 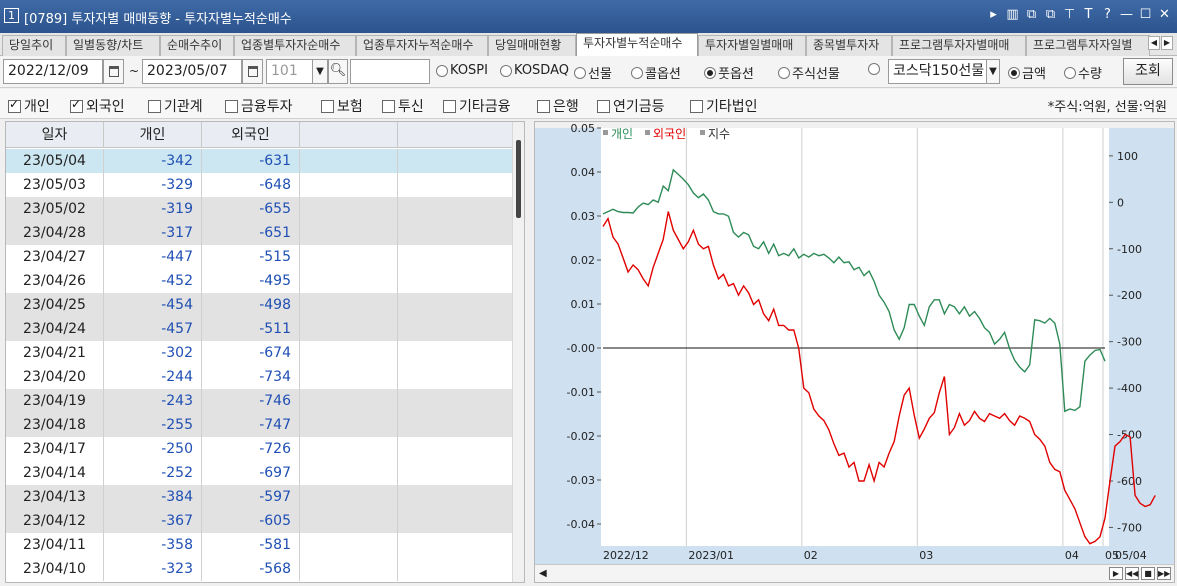 What do you see at coordinates (532, 45) in the screenshot?
I see `tab-today-status: 당일매매현황` at bounding box center [532, 45].